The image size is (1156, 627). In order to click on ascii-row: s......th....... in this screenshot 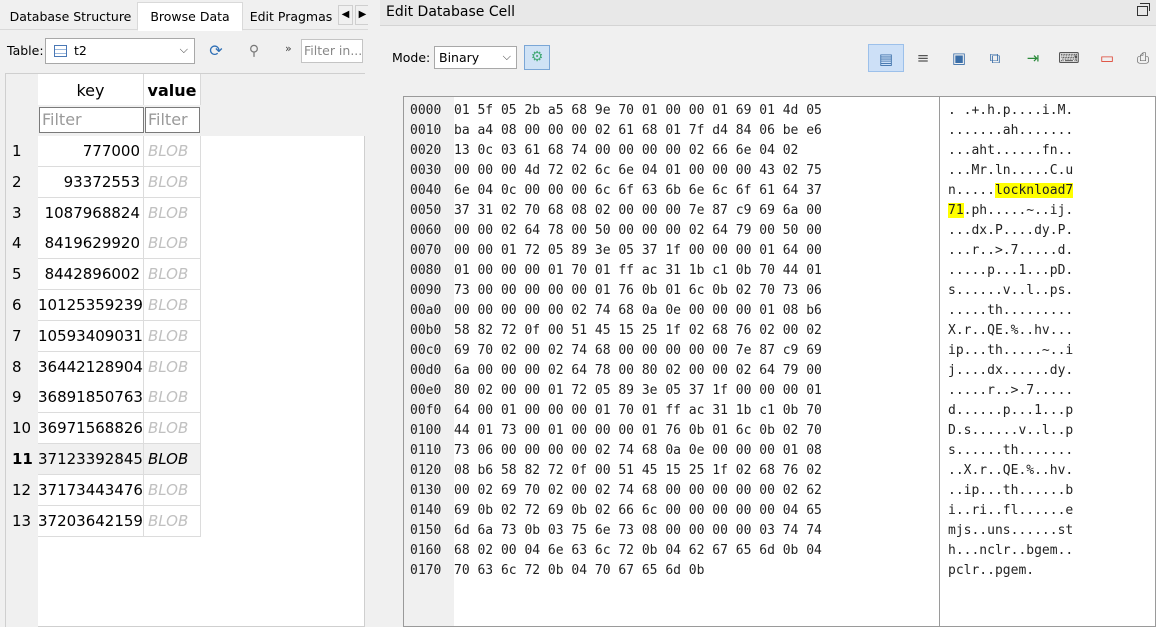, I will do `click(1010, 451)`.